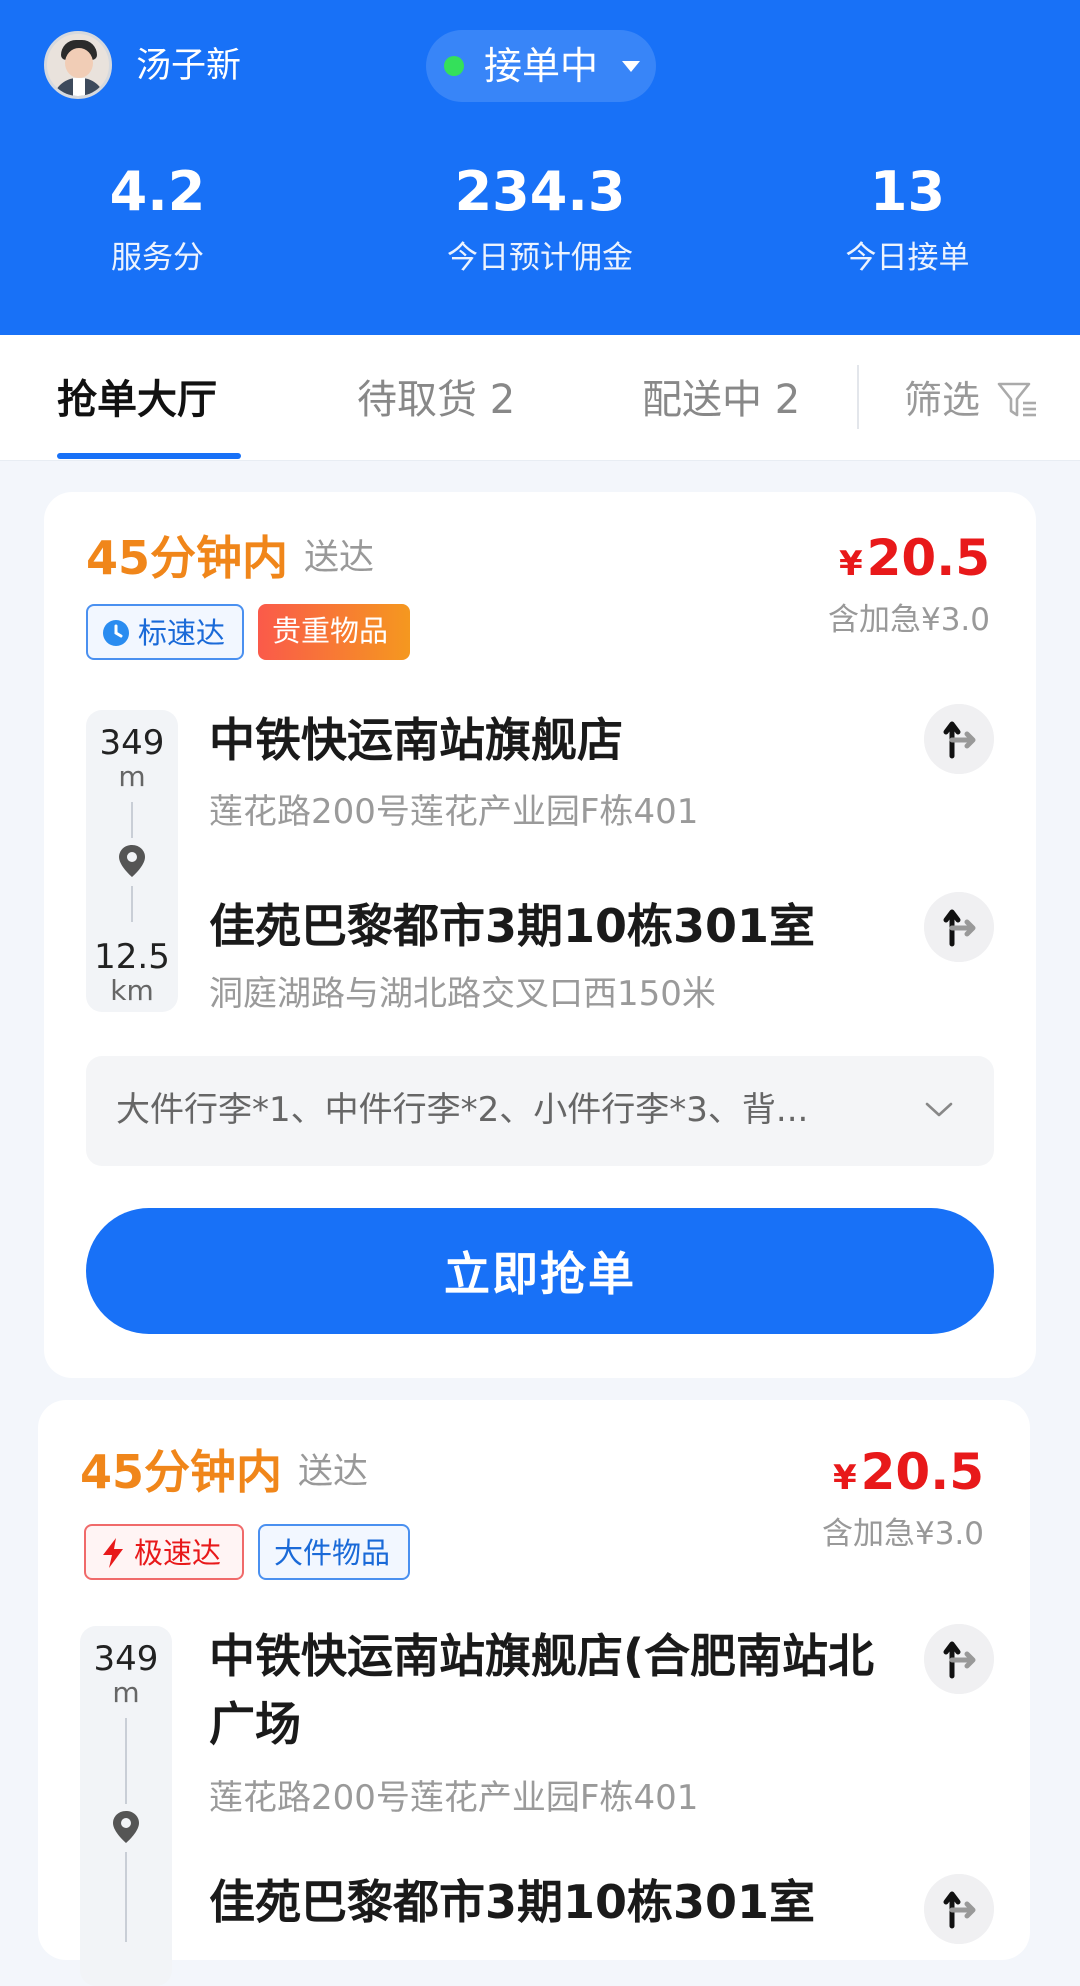 The image size is (1080, 1986). What do you see at coordinates (189, 66) in the screenshot?
I see `username: 汤子新` at bounding box center [189, 66].